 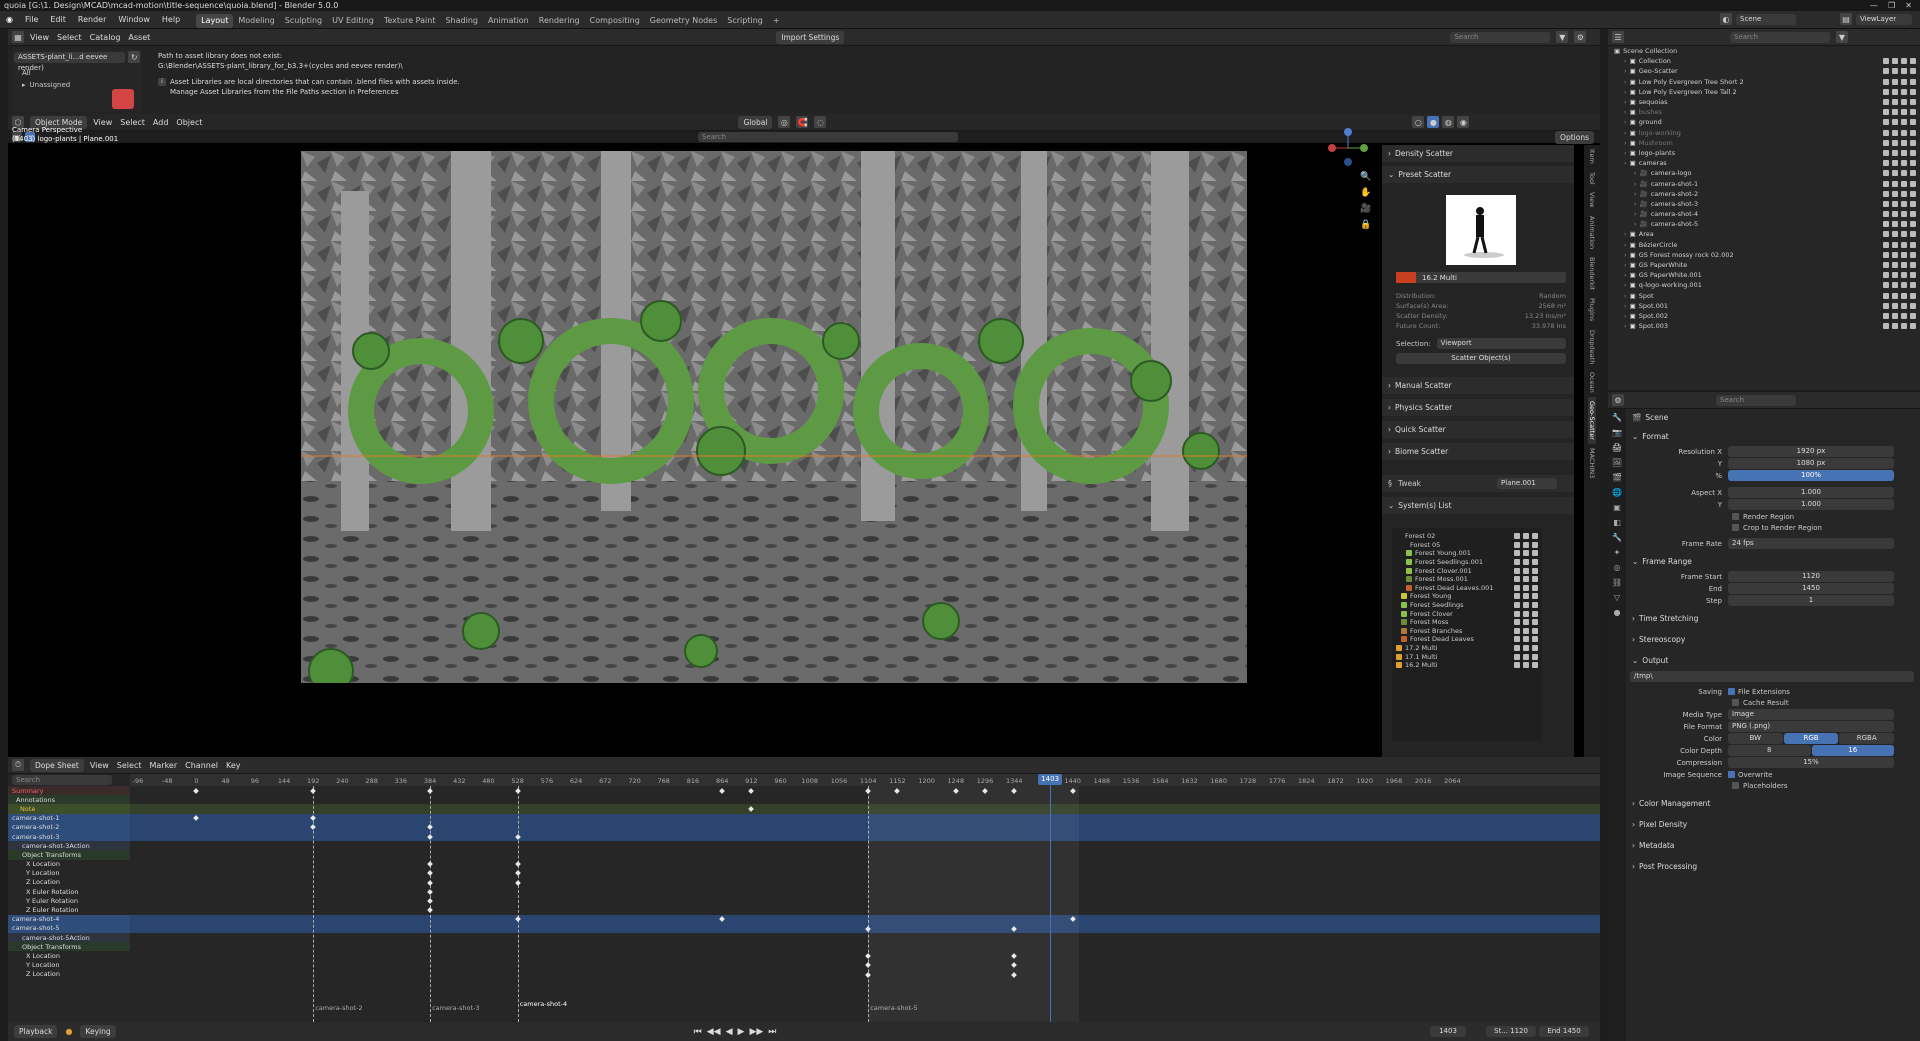 I want to click on pivot-icon: ◎, so click(x=784, y=122).